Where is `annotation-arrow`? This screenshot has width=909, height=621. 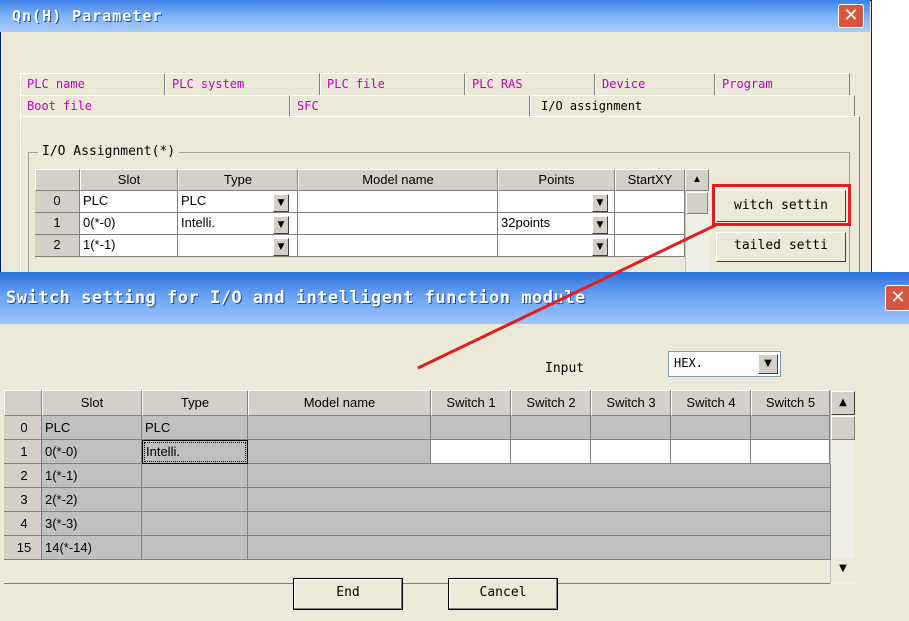 annotation-arrow is located at coordinates (568, 296).